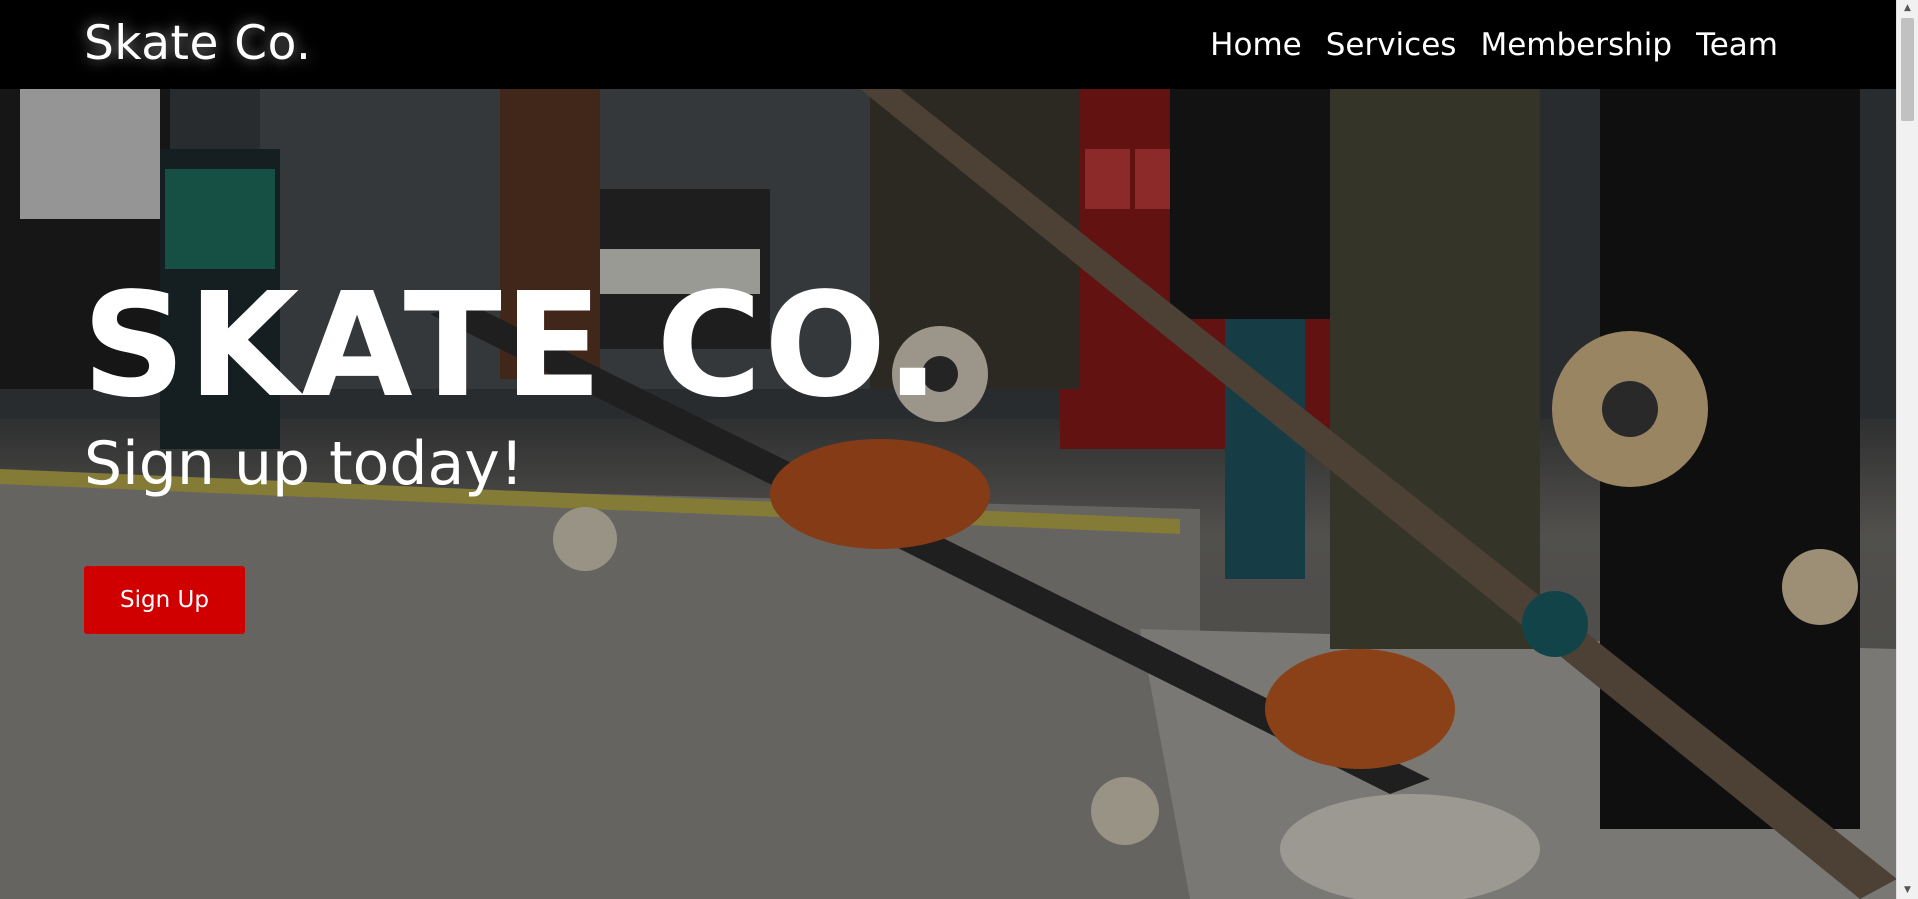 The height and width of the screenshot is (899, 1918). I want to click on nav-link-services: Services, so click(1391, 45).